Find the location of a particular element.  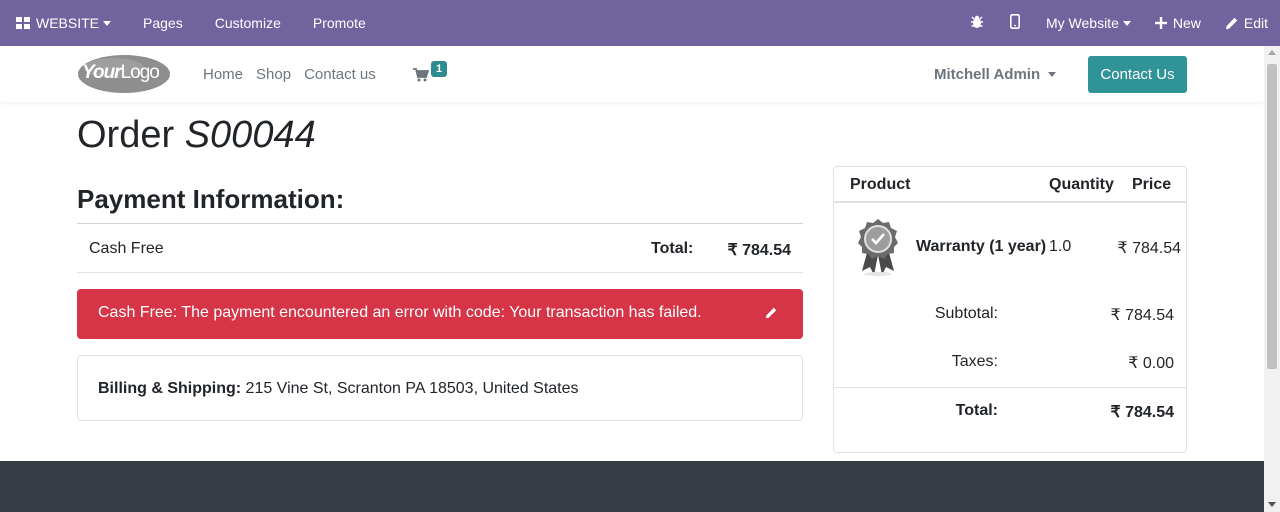

scroll-up-arrow-icon is located at coordinates (1272, 52).